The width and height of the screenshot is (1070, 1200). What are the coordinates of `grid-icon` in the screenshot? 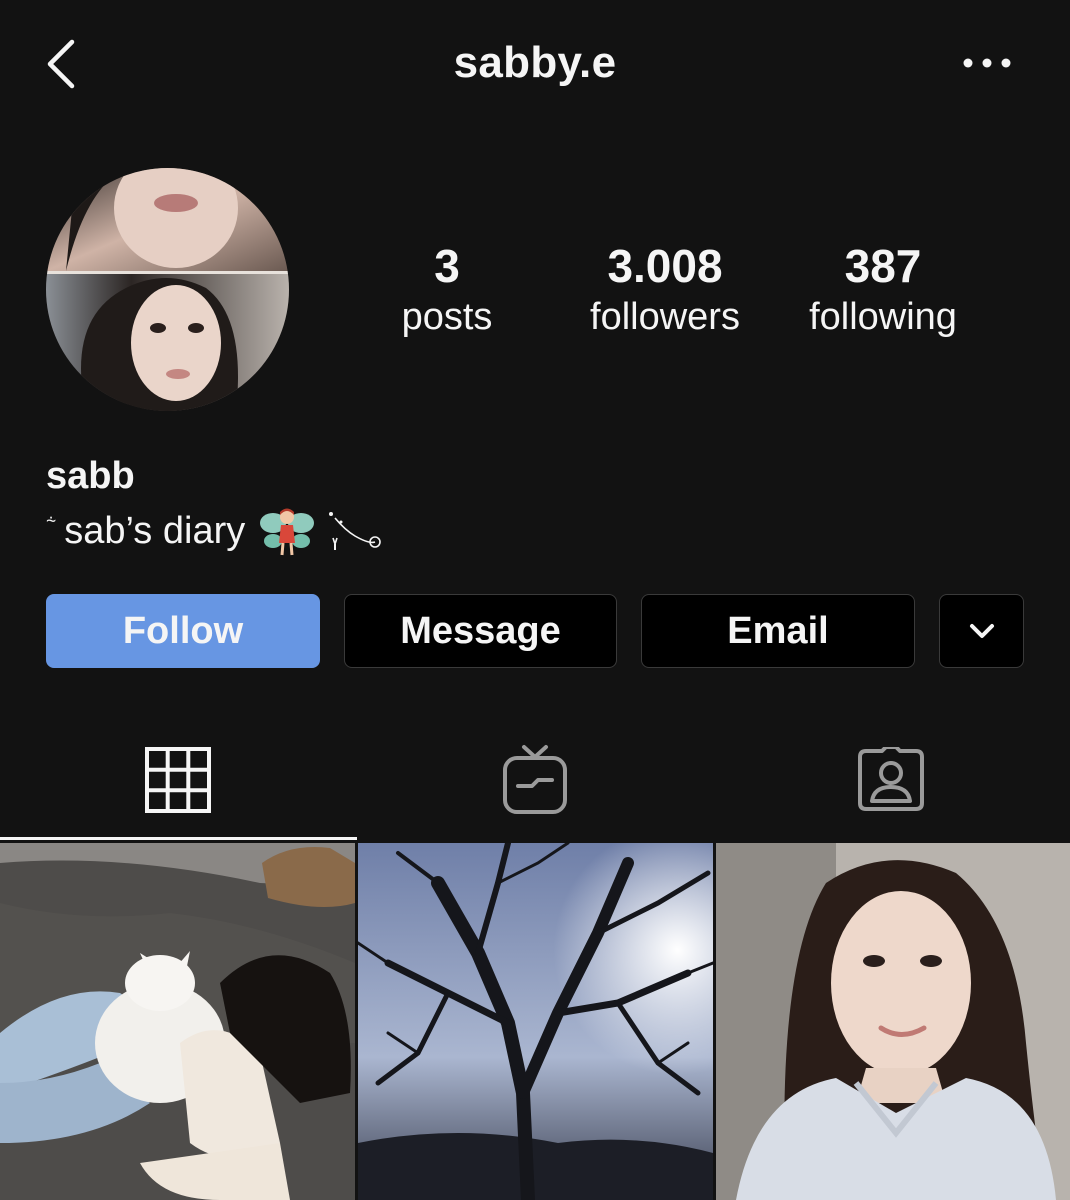 It's located at (178, 780).